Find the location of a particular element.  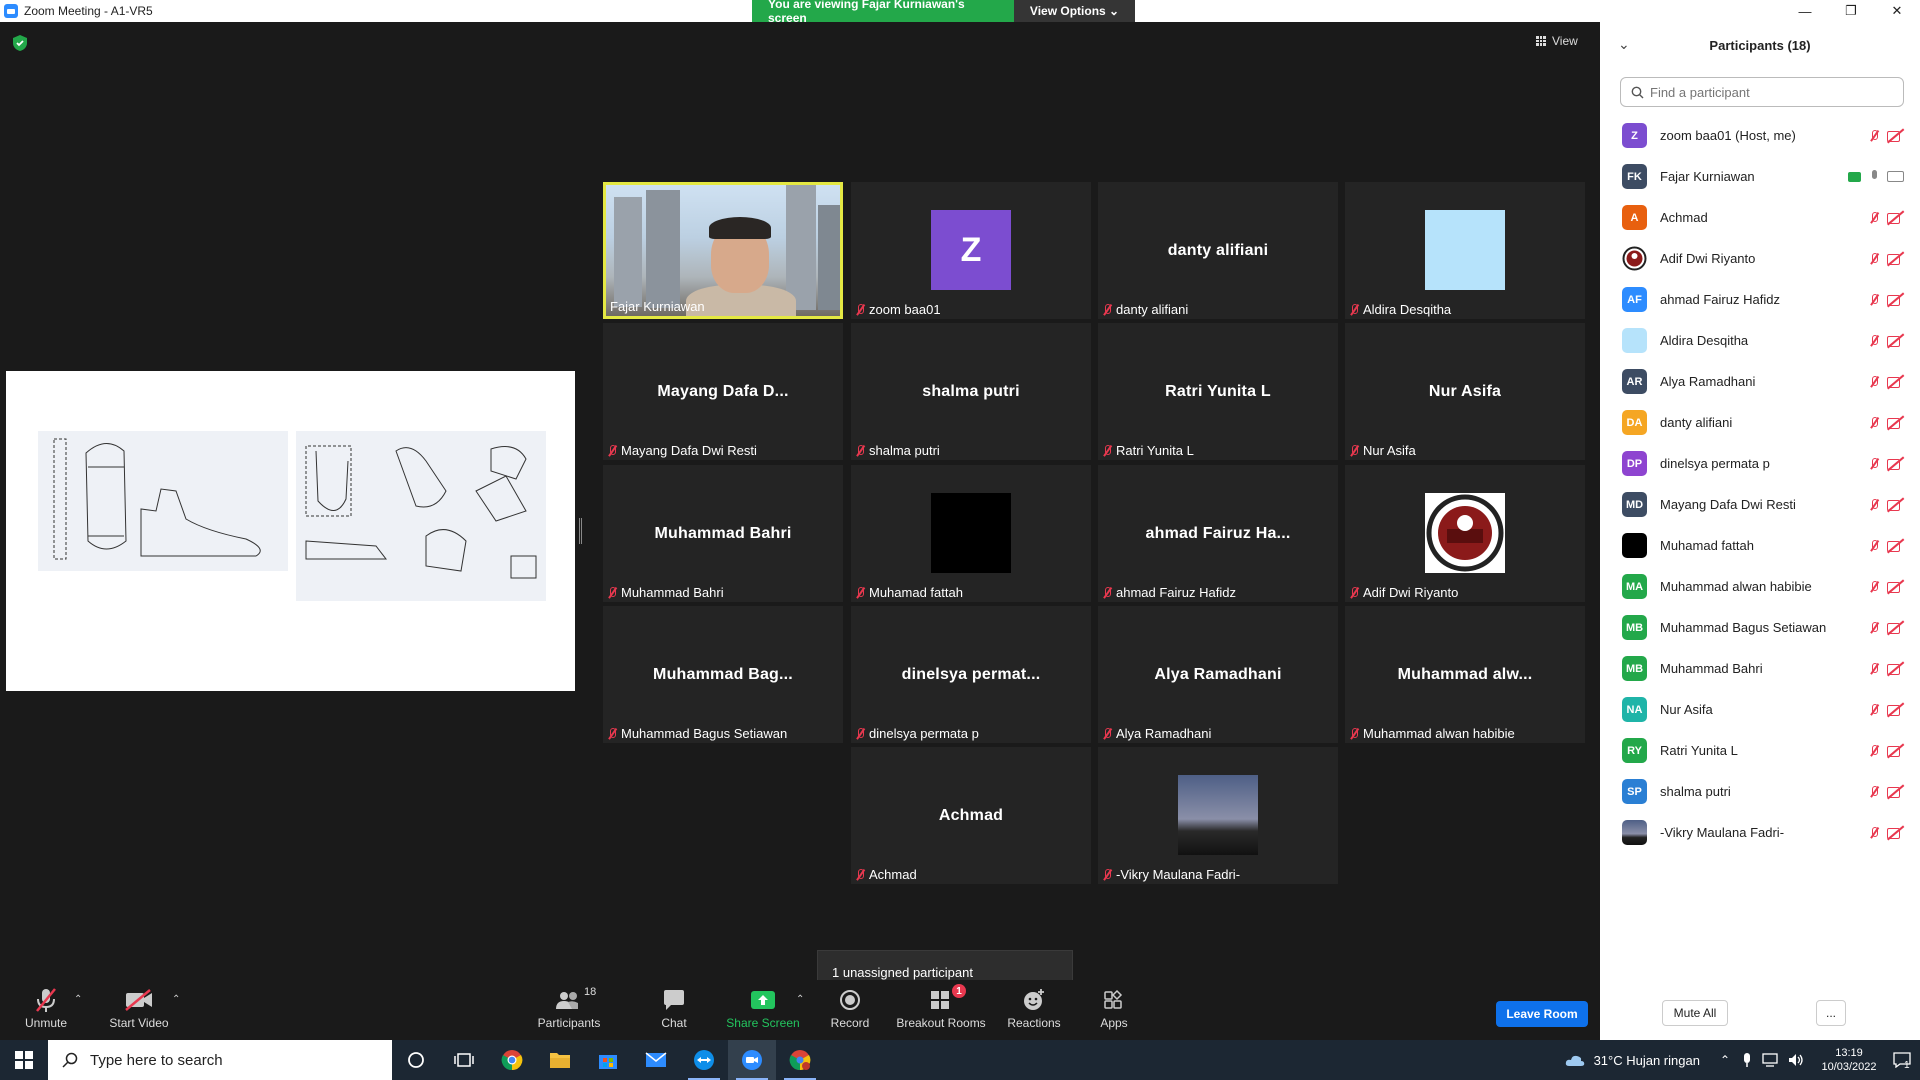

minimize-button: — is located at coordinates (1805, 11).